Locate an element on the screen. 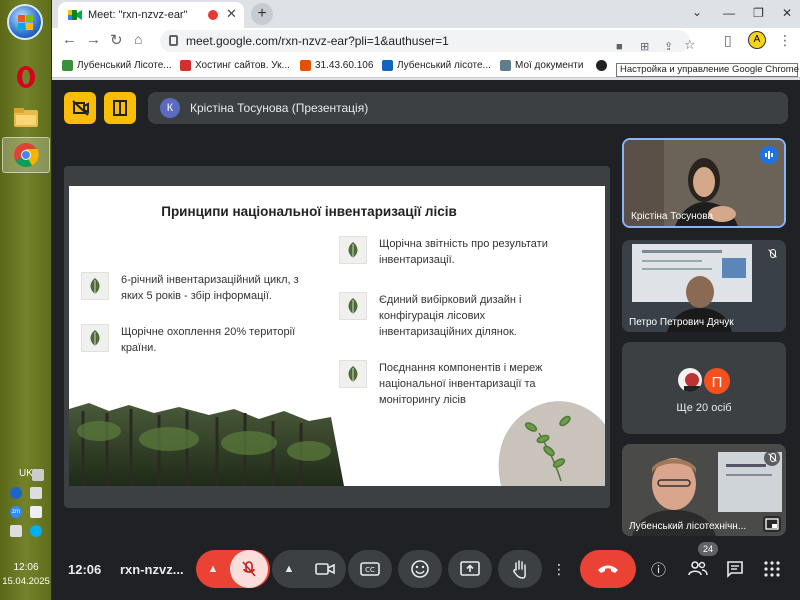 The height and width of the screenshot is (600, 800). participant-name: Петро Петрович Дячук is located at coordinates (681, 322).